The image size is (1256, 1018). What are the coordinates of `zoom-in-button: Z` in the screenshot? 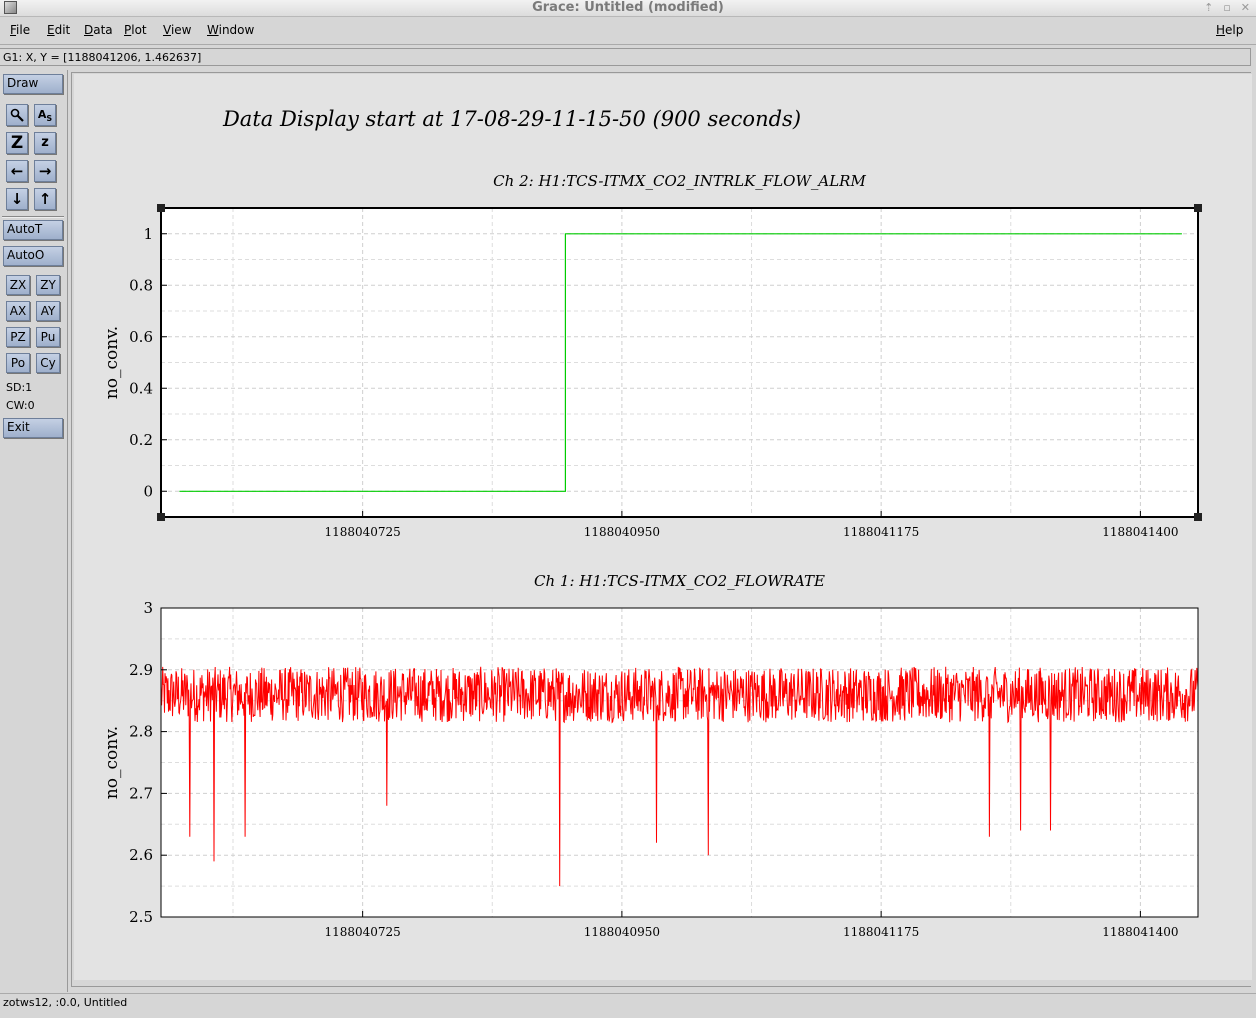 It's located at (17, 143).